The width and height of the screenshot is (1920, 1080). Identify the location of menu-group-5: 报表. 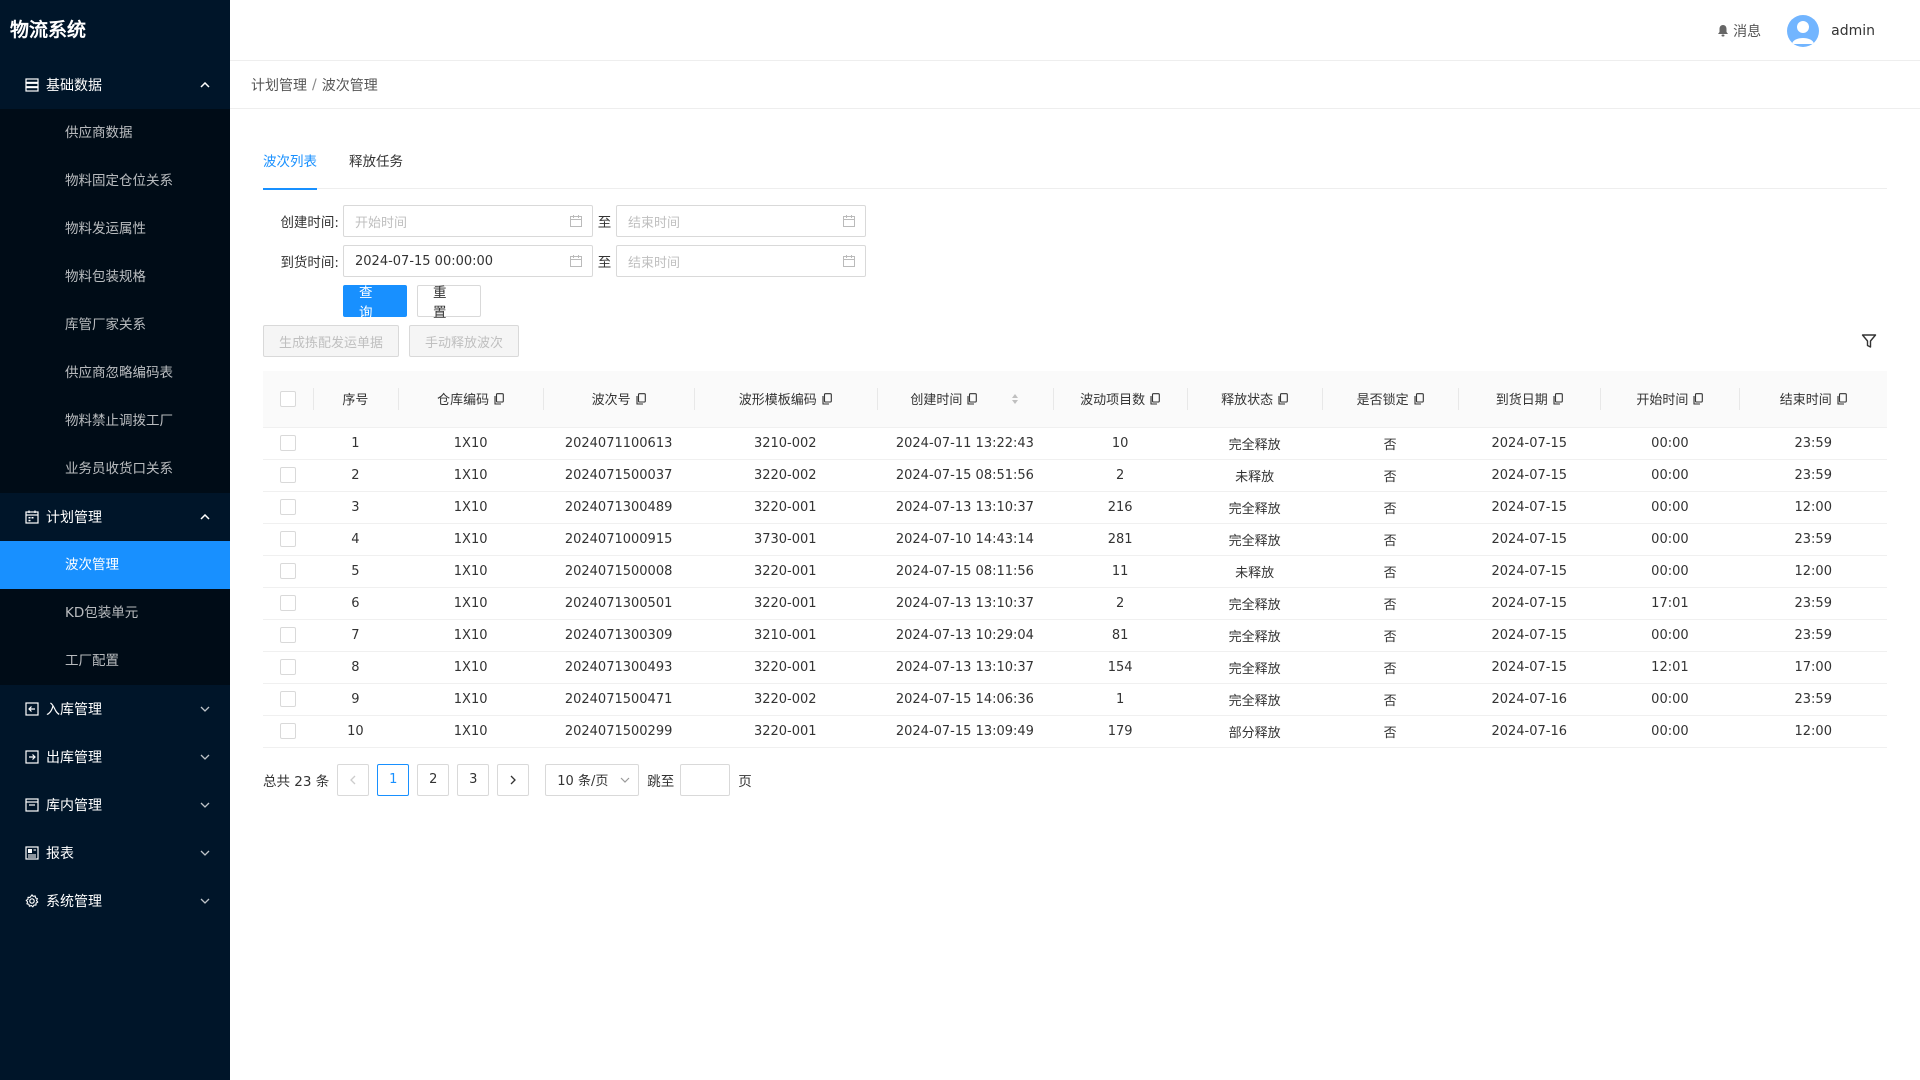
(115, 853).